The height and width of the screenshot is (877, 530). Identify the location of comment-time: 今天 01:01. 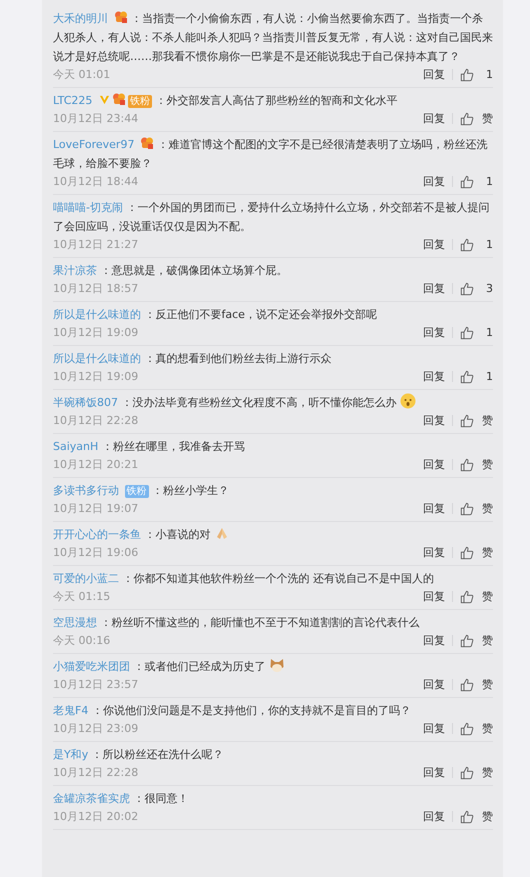
(81, 74).